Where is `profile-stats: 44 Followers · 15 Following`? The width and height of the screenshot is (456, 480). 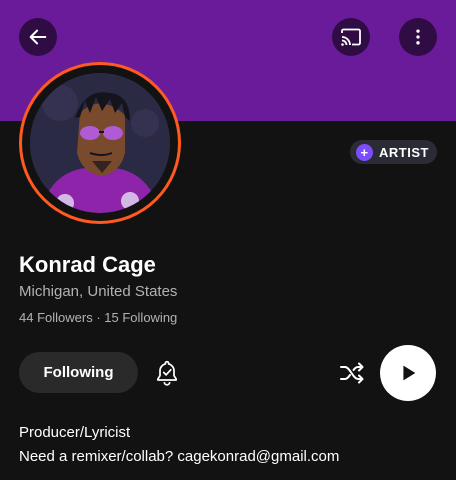
profile-stats: 44 Followers · 15 Following is located at coordinates (98, 317).